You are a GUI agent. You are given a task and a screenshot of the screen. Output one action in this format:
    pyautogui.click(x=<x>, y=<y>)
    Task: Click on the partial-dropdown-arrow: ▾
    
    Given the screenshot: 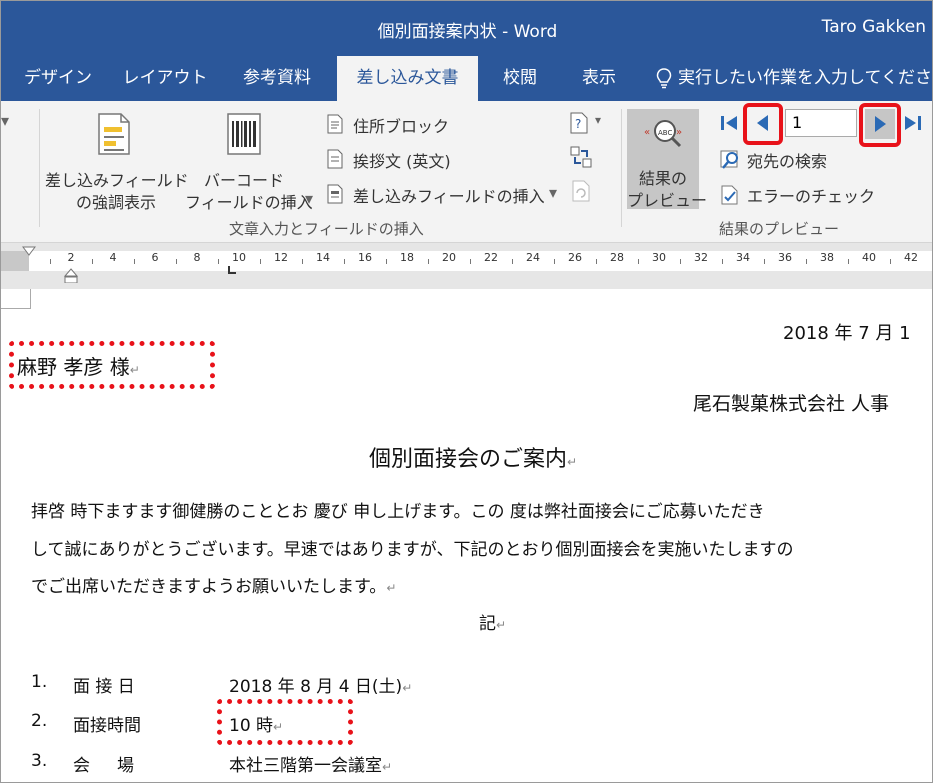 What is the action you would take?
    pyautogui.click(x=5, y=120)
    